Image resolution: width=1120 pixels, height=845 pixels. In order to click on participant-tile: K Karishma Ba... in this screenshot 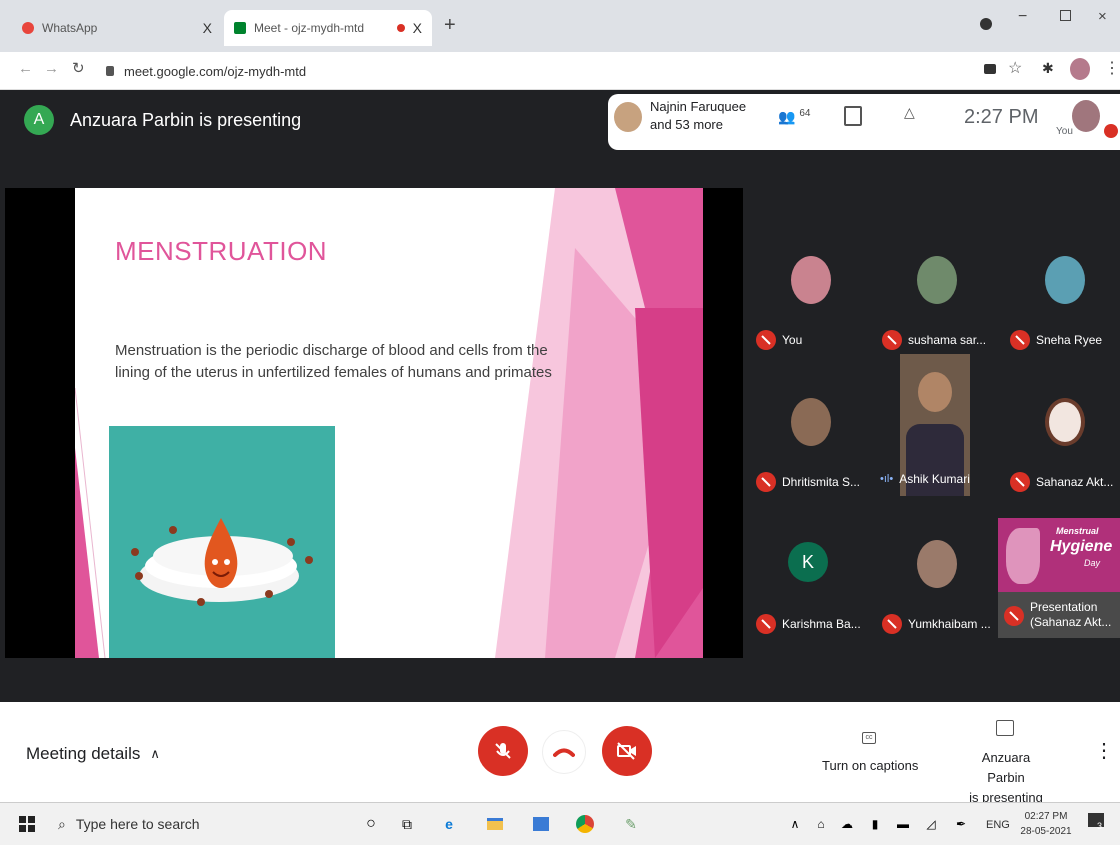, I will do `click(811, 584)`.